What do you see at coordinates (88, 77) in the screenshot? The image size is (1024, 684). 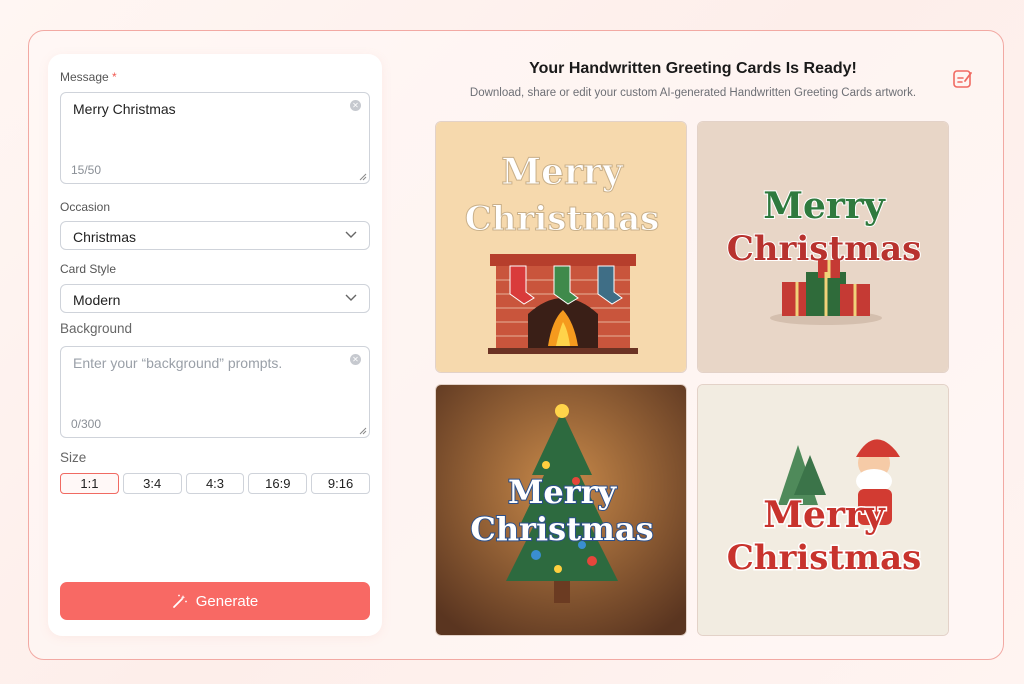 I see `message-label: Message *` at bounding box center [88, 77].